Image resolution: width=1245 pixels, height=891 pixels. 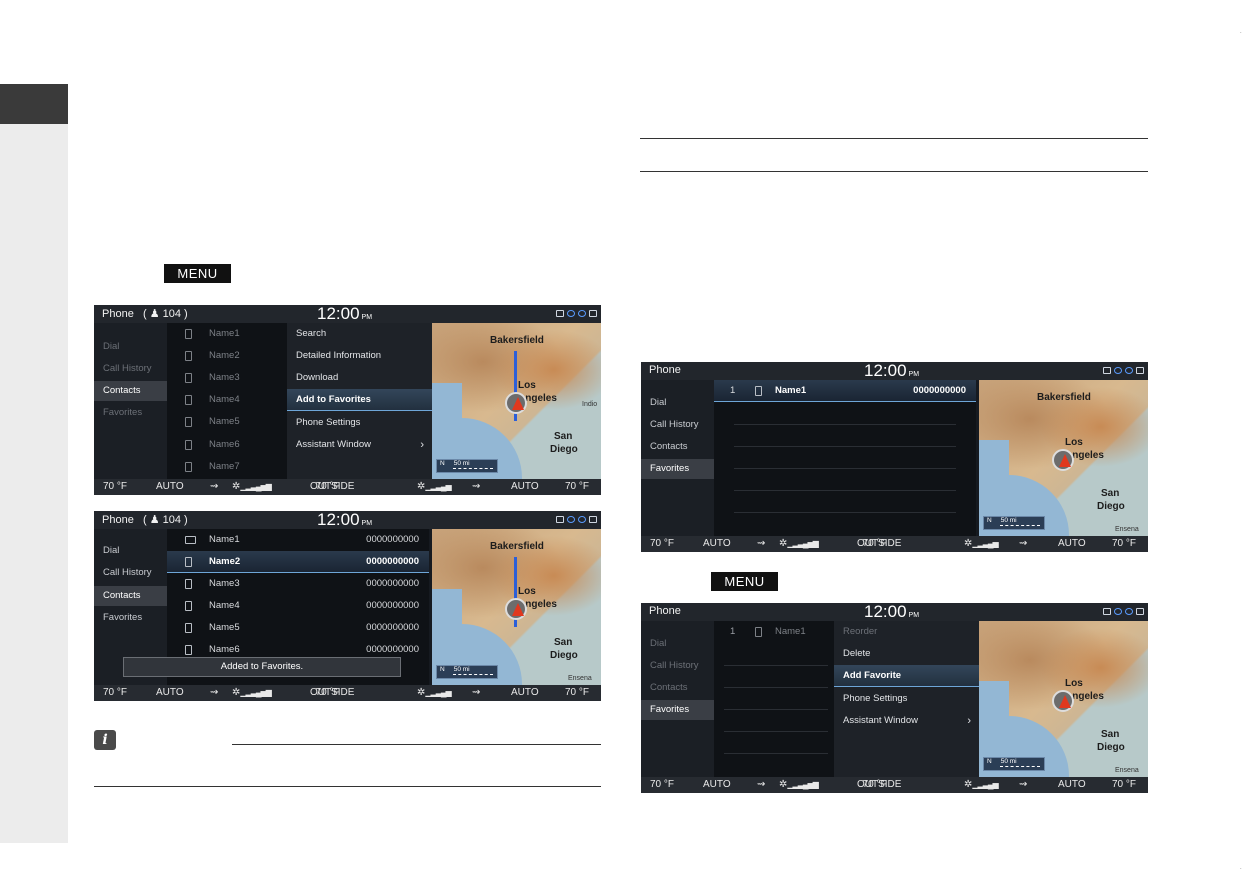 I want to click on menu-reorder: Reorder, so click(x=906, y=632).